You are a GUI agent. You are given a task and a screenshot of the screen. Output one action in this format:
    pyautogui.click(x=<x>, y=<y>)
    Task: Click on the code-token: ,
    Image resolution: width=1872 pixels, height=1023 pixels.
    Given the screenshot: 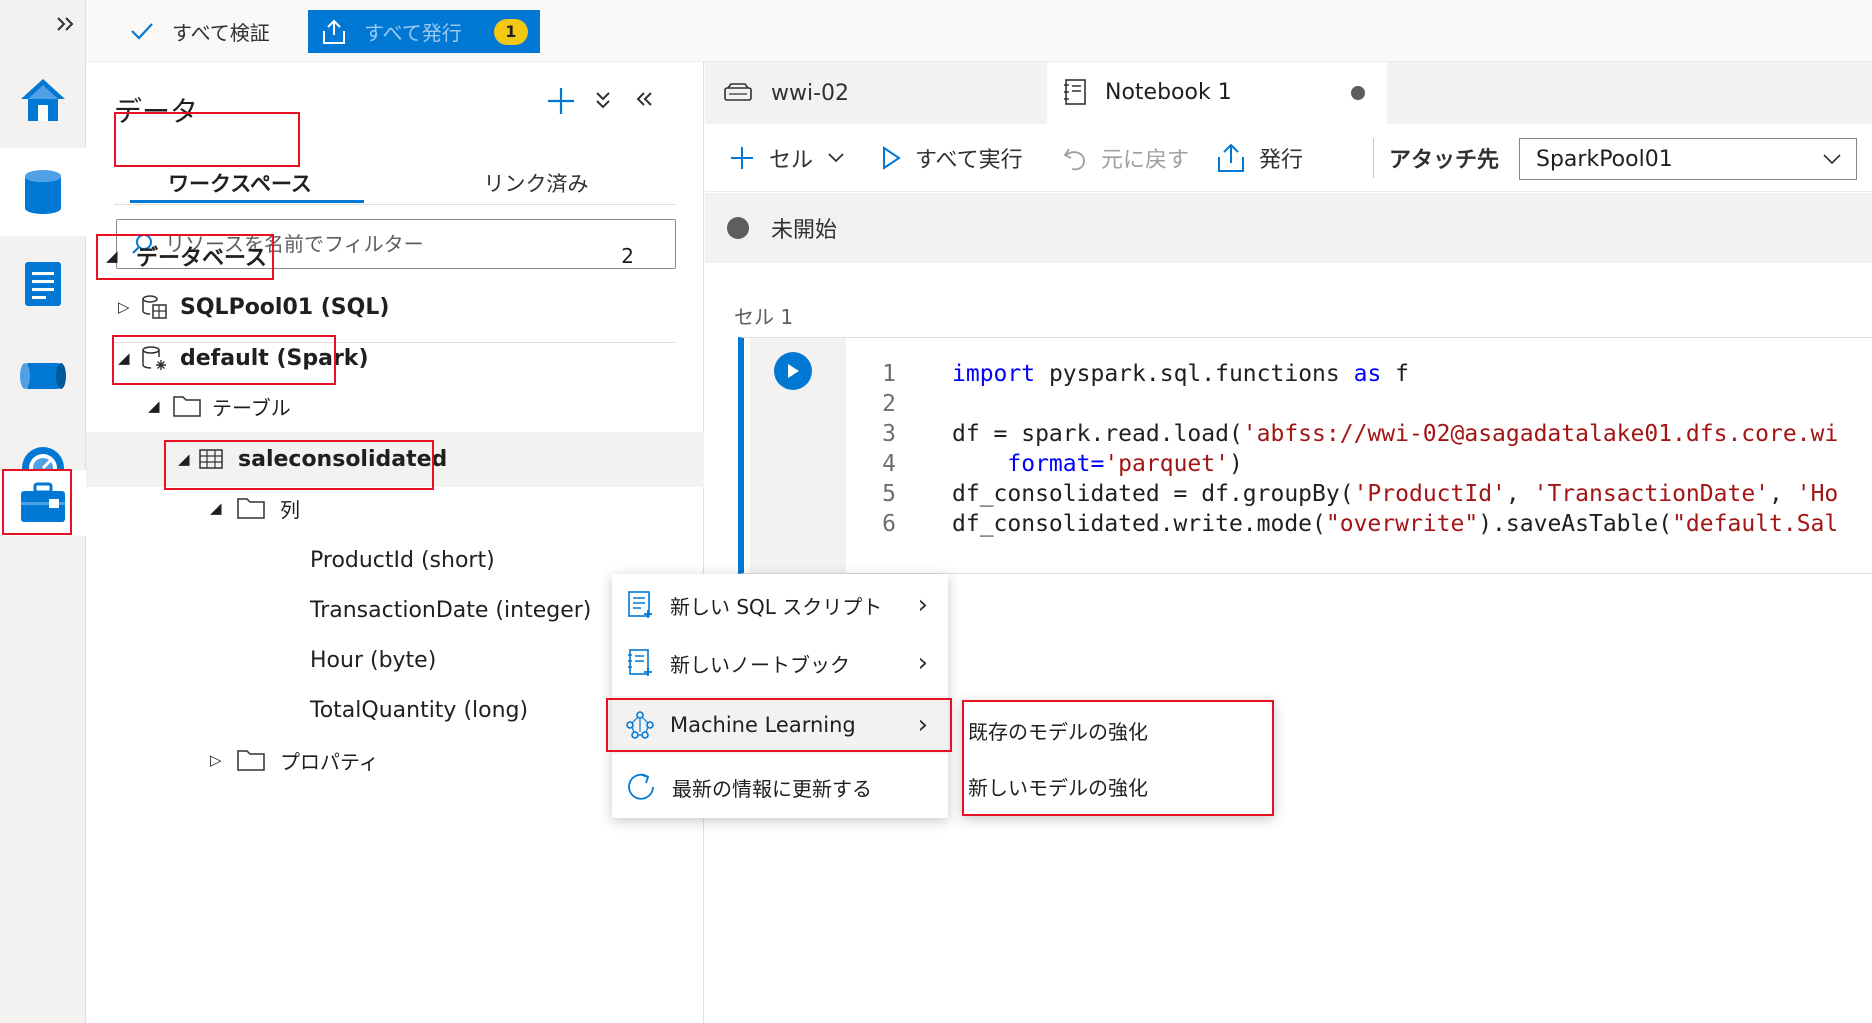 What is the action you would take?
    pyautogui.click(x=1519, y=494)
    